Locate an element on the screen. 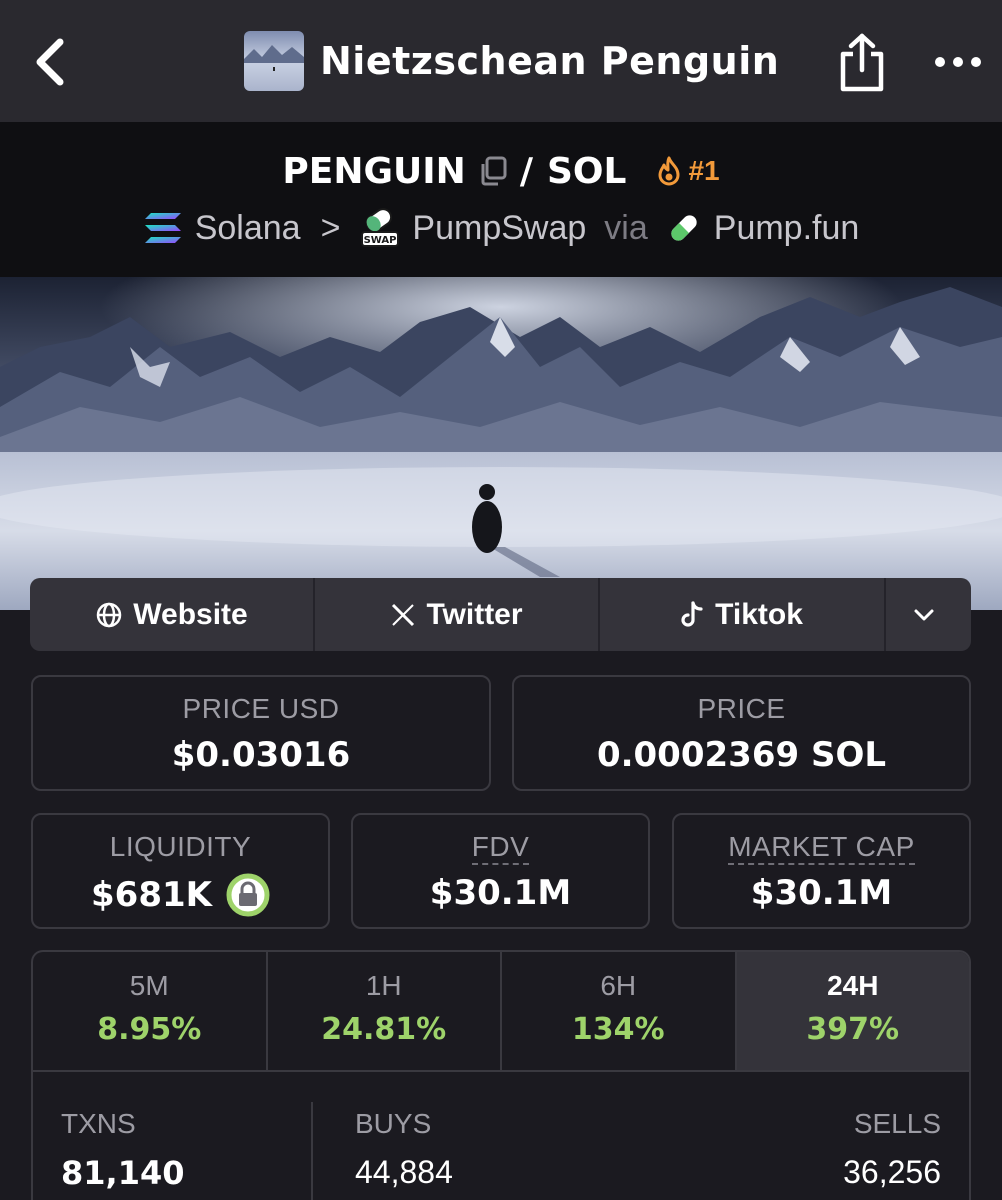 This screenshot has width=1002, height=1200. tiktok-button: Tiktok is located at coordinates (743, 614).